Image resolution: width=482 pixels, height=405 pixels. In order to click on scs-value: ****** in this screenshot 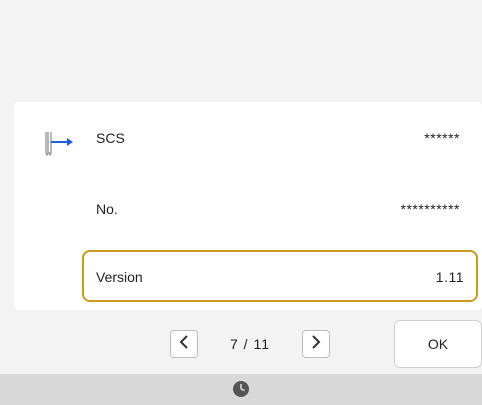, I will do `click(442, 138)`.